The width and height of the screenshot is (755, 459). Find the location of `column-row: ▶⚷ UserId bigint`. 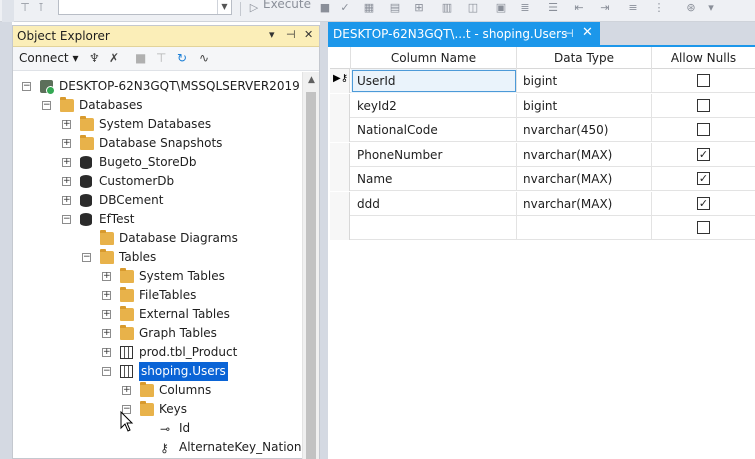

column-row: ▶⚷ UserId bigint is located at coordinates (542, 81).